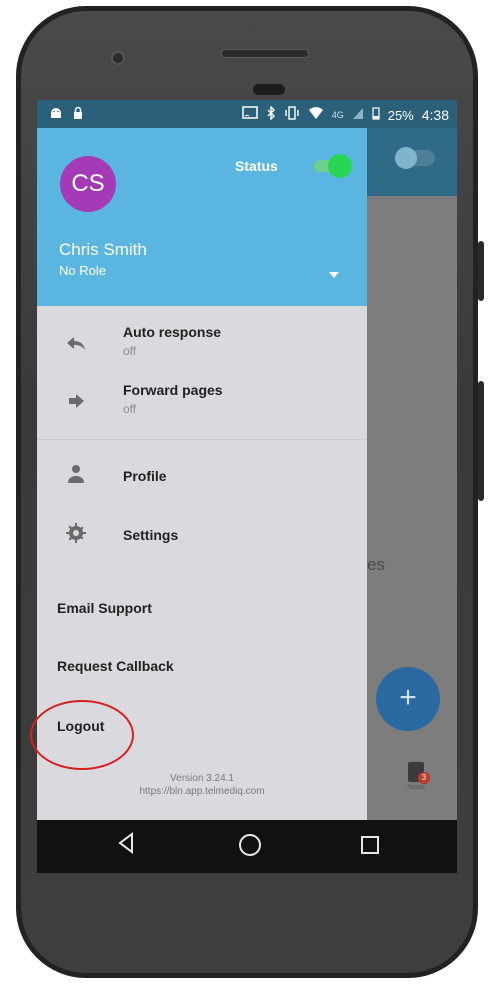 Image resolution: width=492 pixels, height=984 pixels. What do you see at coordinates (82, 735) in the screenshot?
I see `logout-highlight-circle` at bounding box center [82, 735].